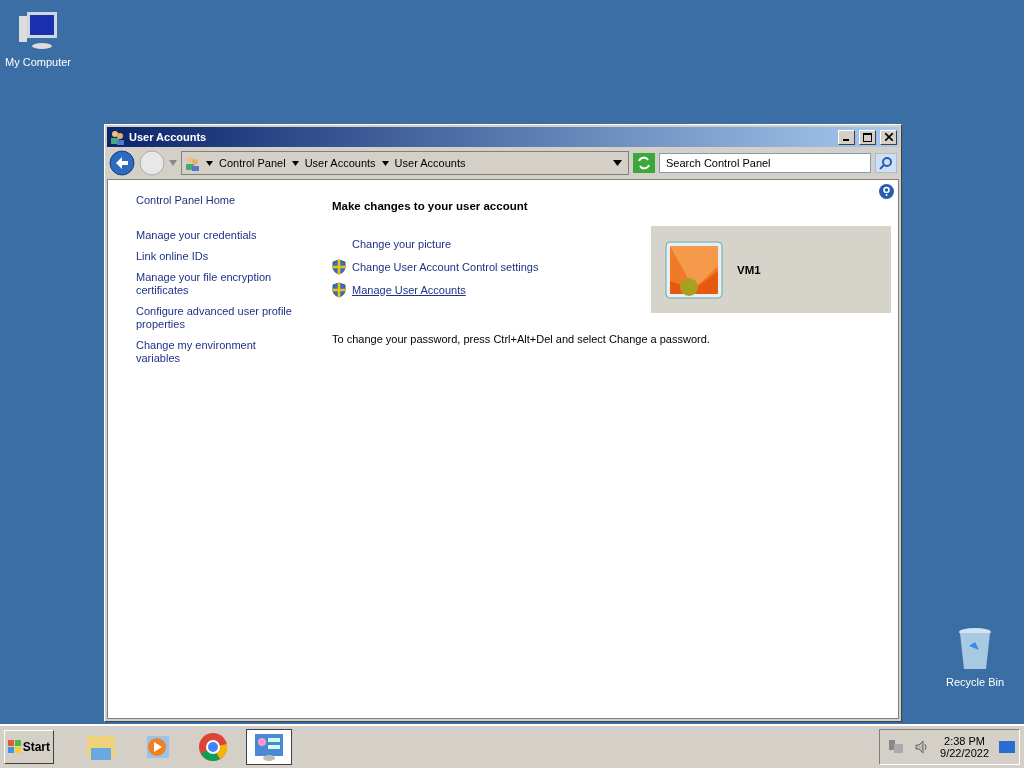 The height and width of the screenshot is (768, 1024). I want to click on taskbar-app, so click(269, 747).